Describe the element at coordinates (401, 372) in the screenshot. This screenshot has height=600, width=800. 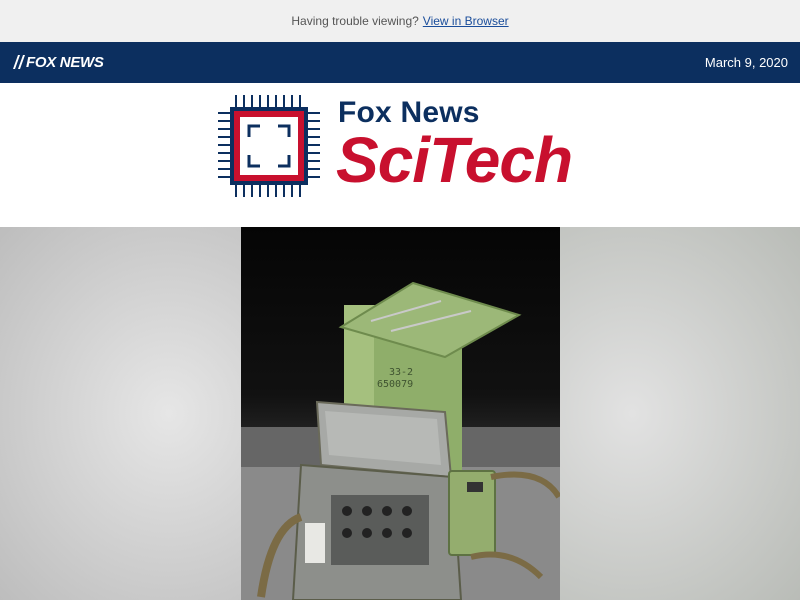
I see `svg-text: 33-2` at that location.